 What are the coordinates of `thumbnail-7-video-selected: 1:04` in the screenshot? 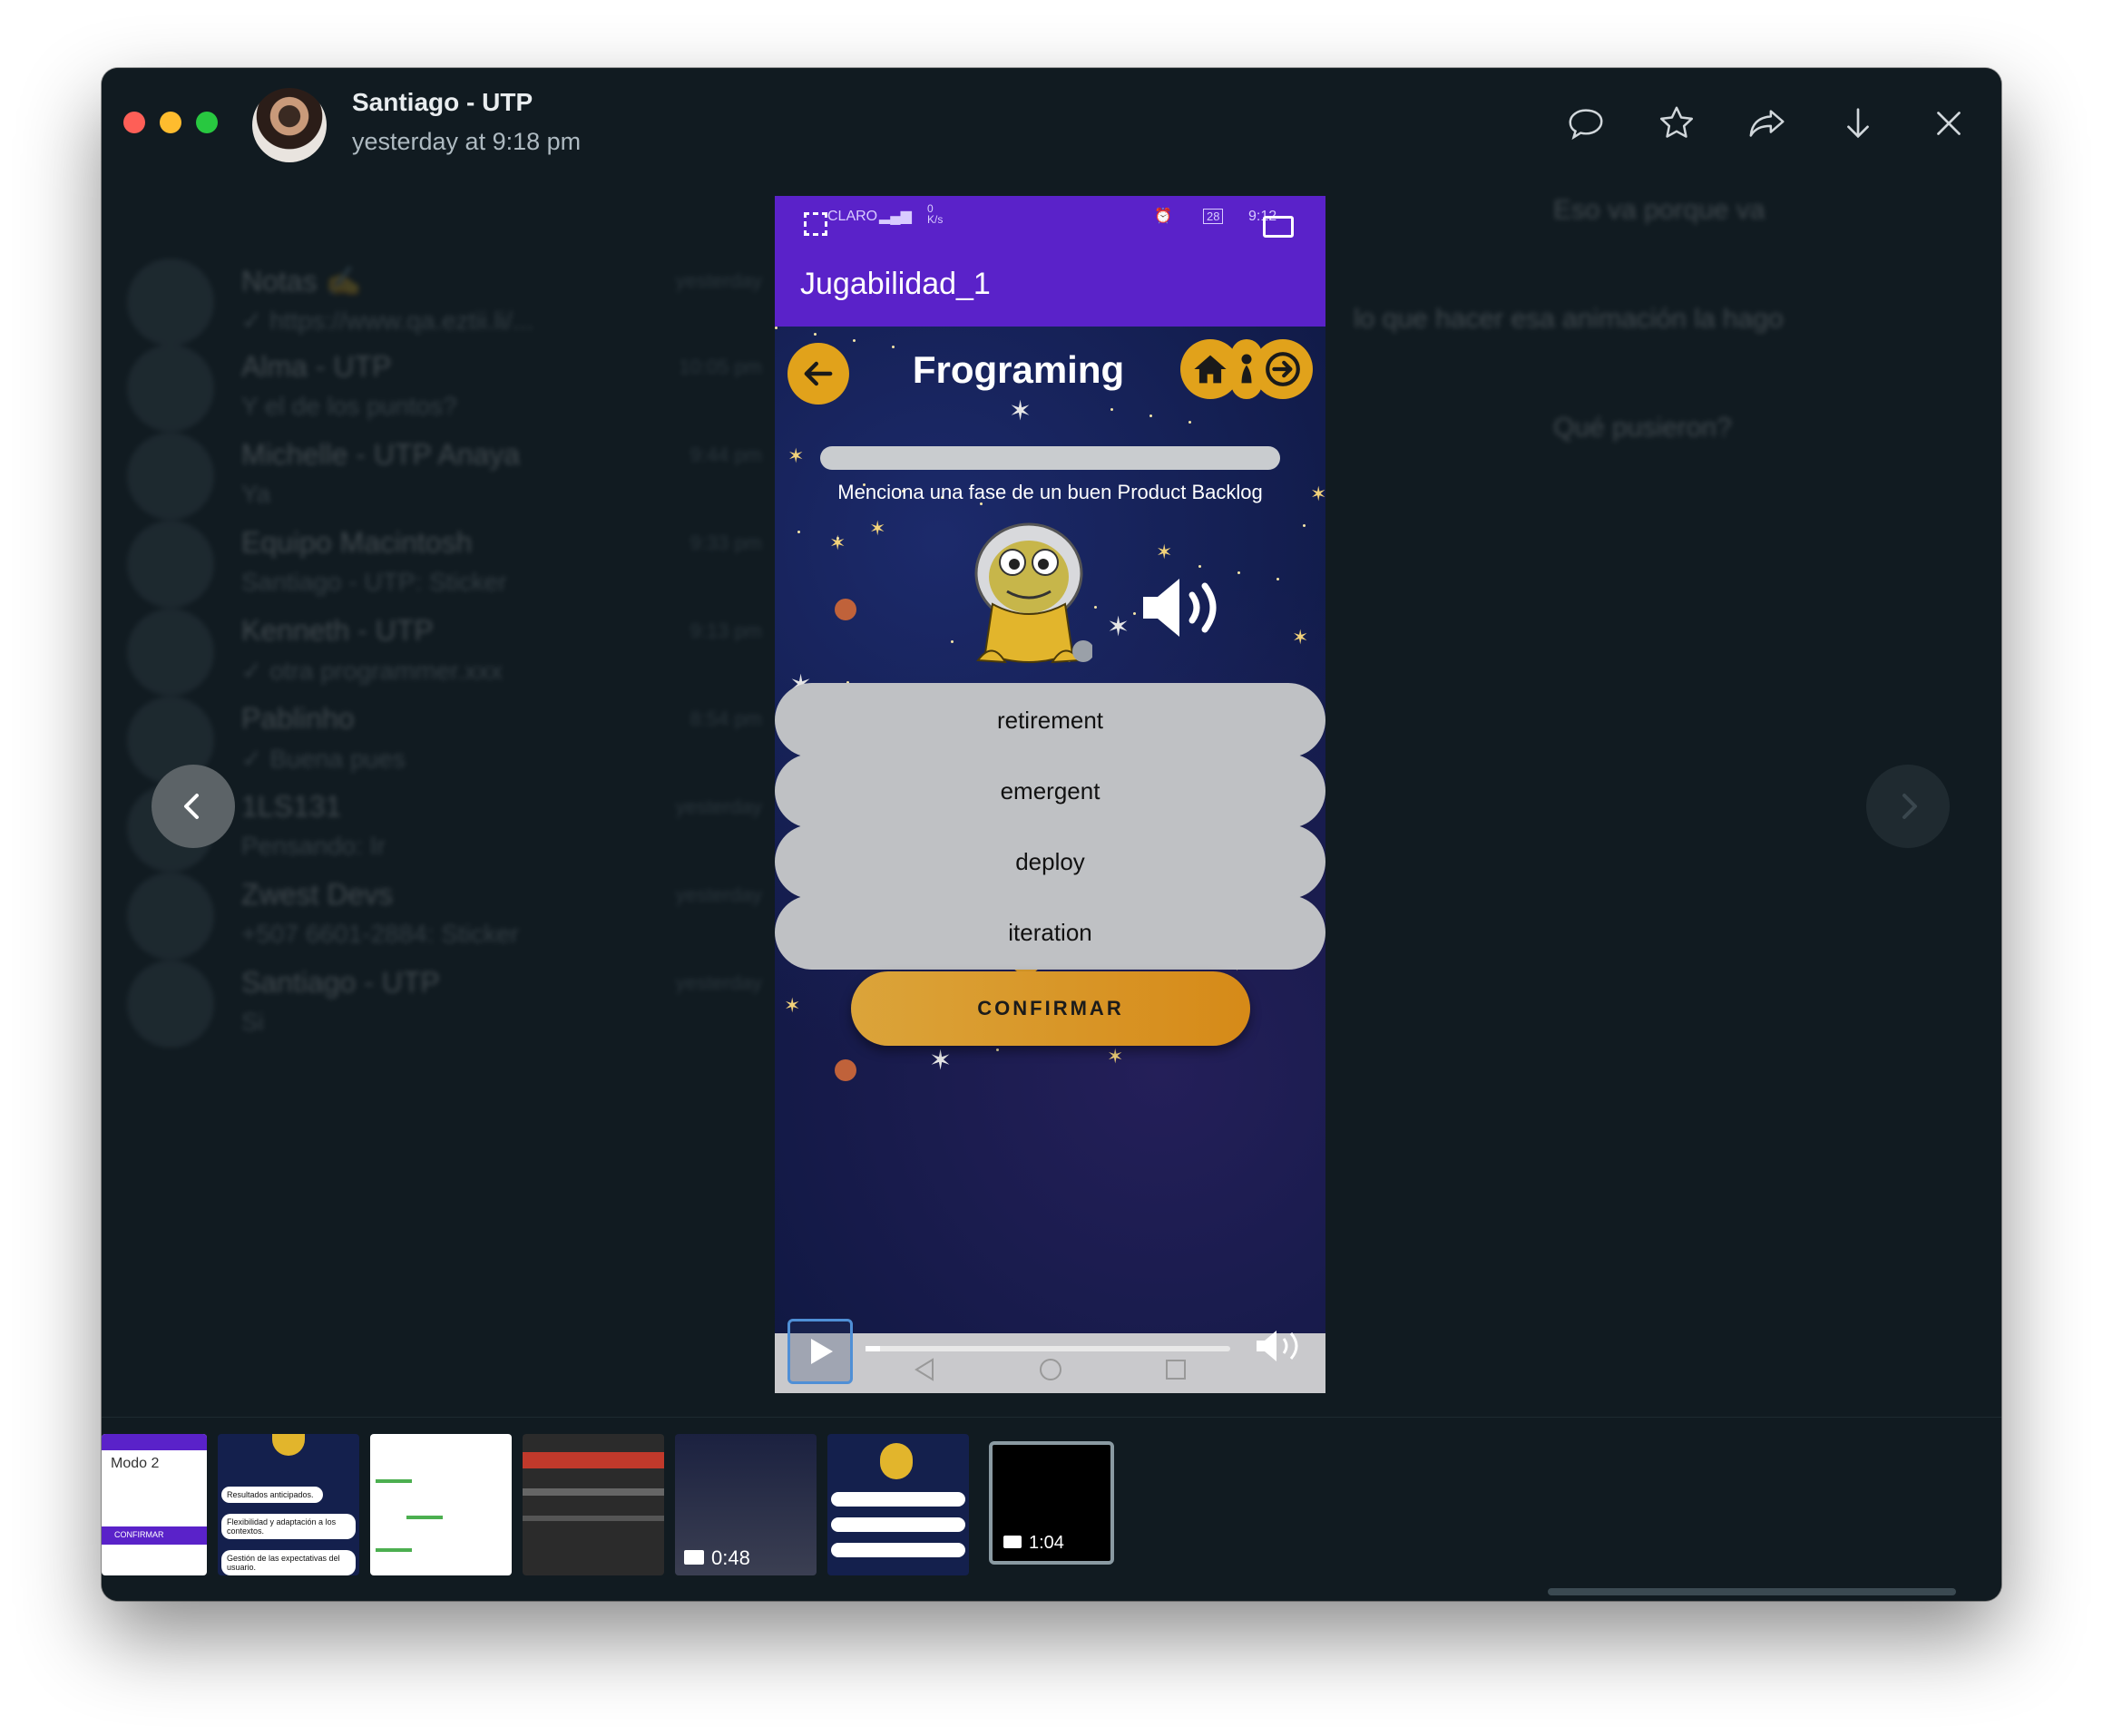 It's located at (1051, 1503).